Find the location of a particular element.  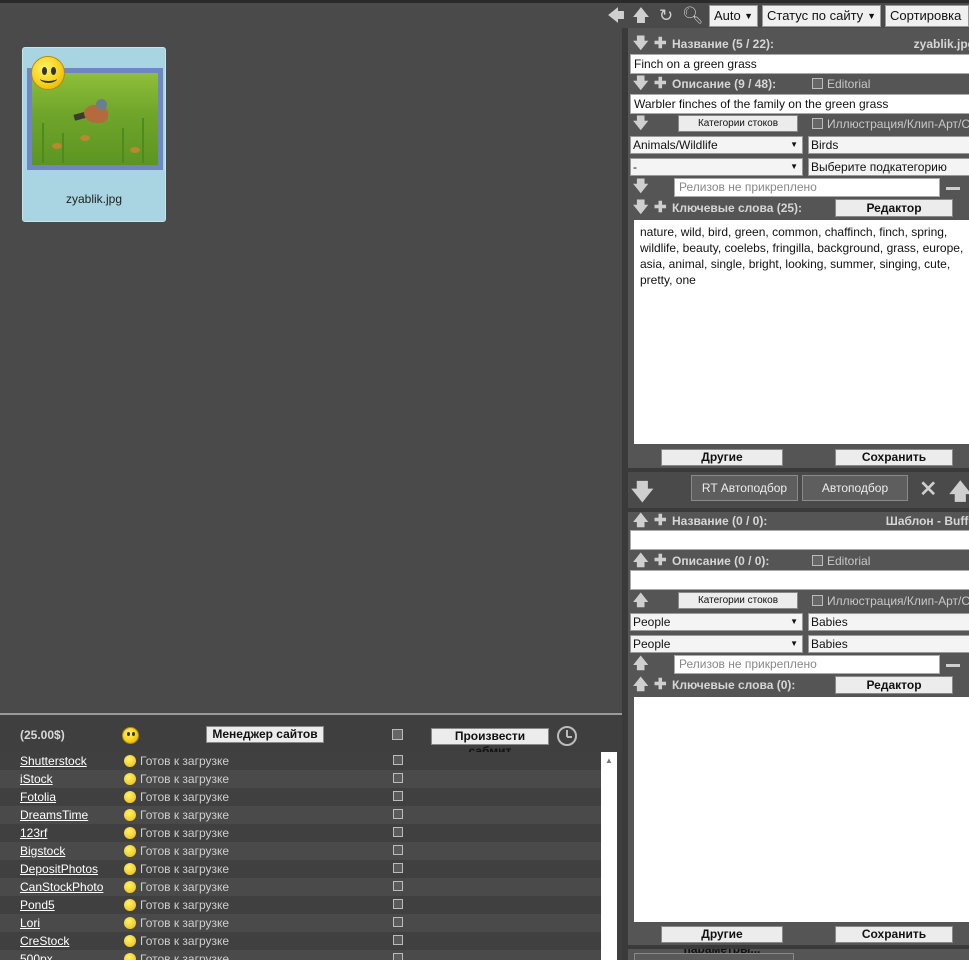

submit-button: Произвести сабмит is located at coordinates (490, 743).